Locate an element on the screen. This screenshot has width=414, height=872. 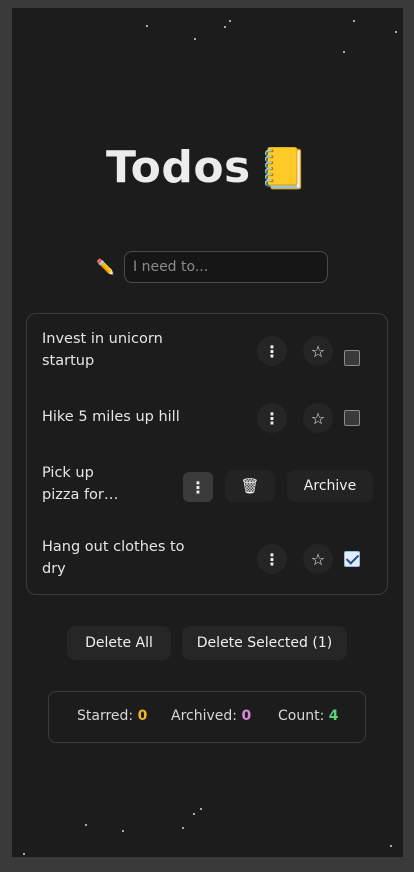
delete-selected-button: Delete Selected (1) is located at coordinates (264, 643).